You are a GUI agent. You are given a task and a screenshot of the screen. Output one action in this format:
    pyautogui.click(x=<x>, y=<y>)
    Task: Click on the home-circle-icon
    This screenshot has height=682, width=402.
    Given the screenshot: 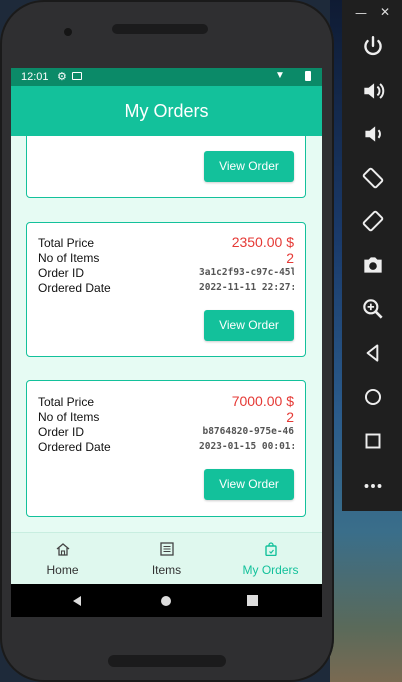 What is the action you would take?
    pyautogui.click(x=373, y=397)
    